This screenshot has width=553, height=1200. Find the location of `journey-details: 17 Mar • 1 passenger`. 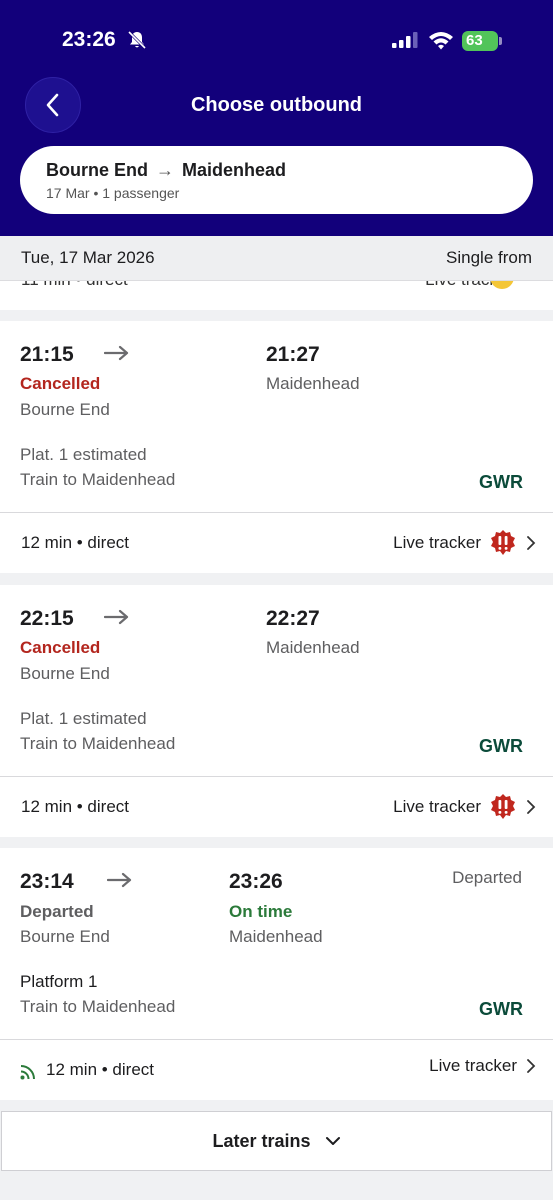

journey-details: 17 Mar • 1 passenger is located at coordinates (113, 193).